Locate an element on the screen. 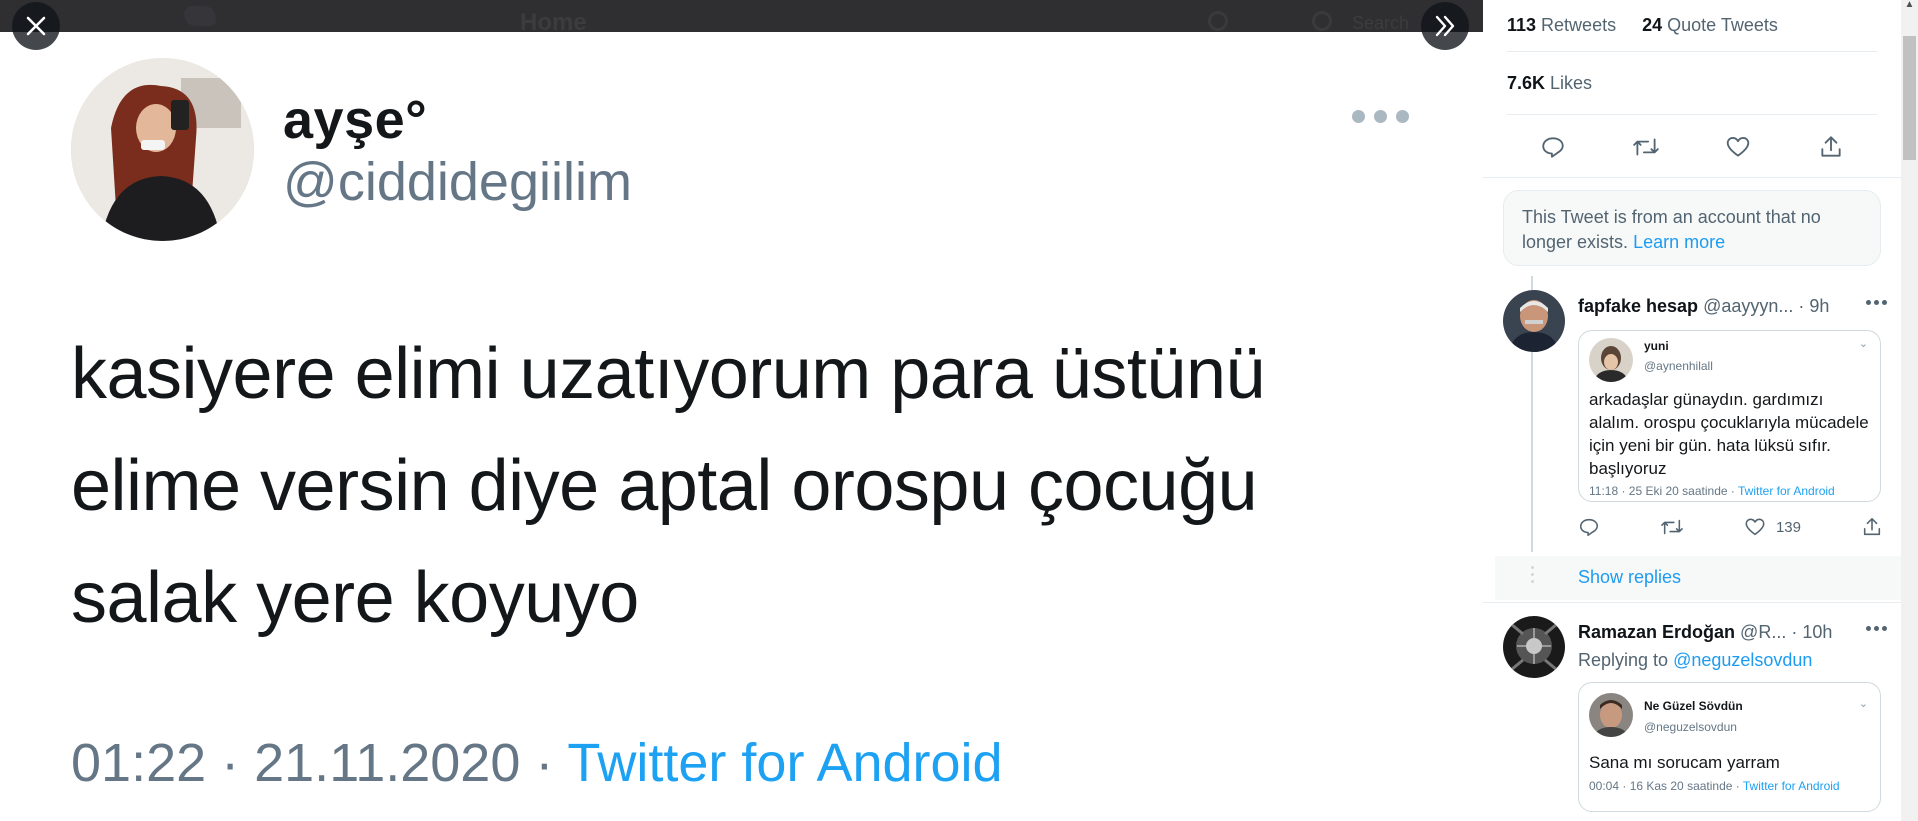 This screenshot has width=1918, height=821. reply-author-name: Ramazan Erdoğan is located at coordinates (1656, 632).